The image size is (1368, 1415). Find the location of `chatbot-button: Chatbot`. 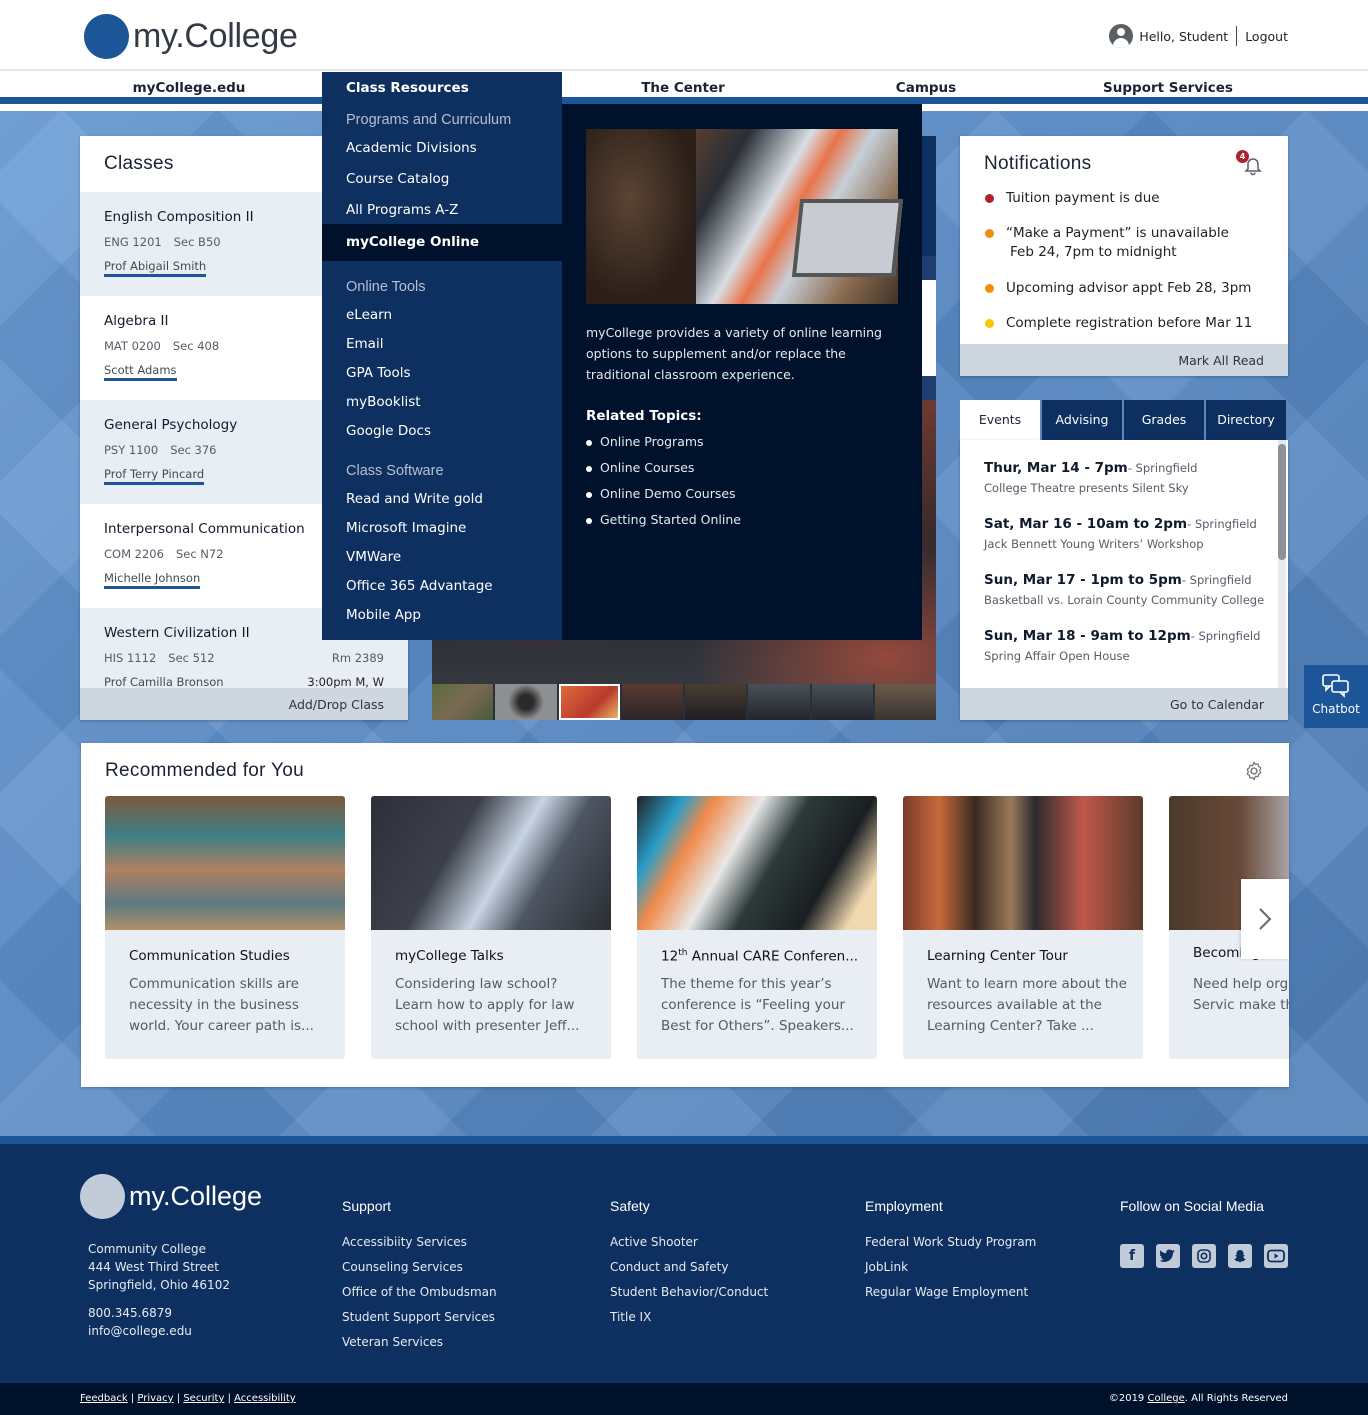

chatbot-button: Chatbot is located at coordinates (1336, 696).